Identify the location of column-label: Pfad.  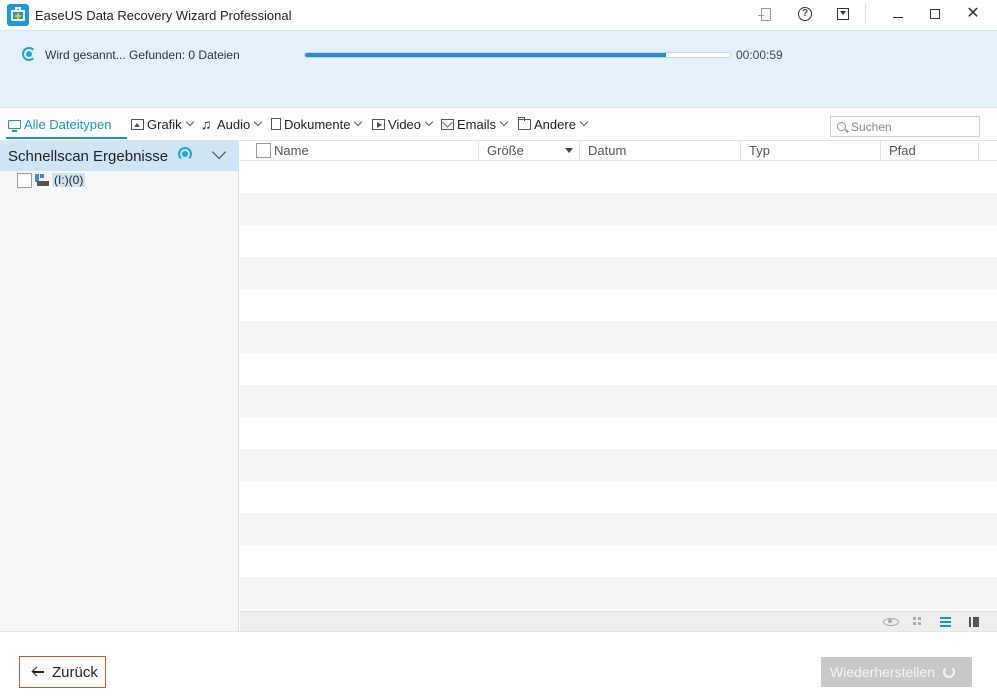
(902, 150).